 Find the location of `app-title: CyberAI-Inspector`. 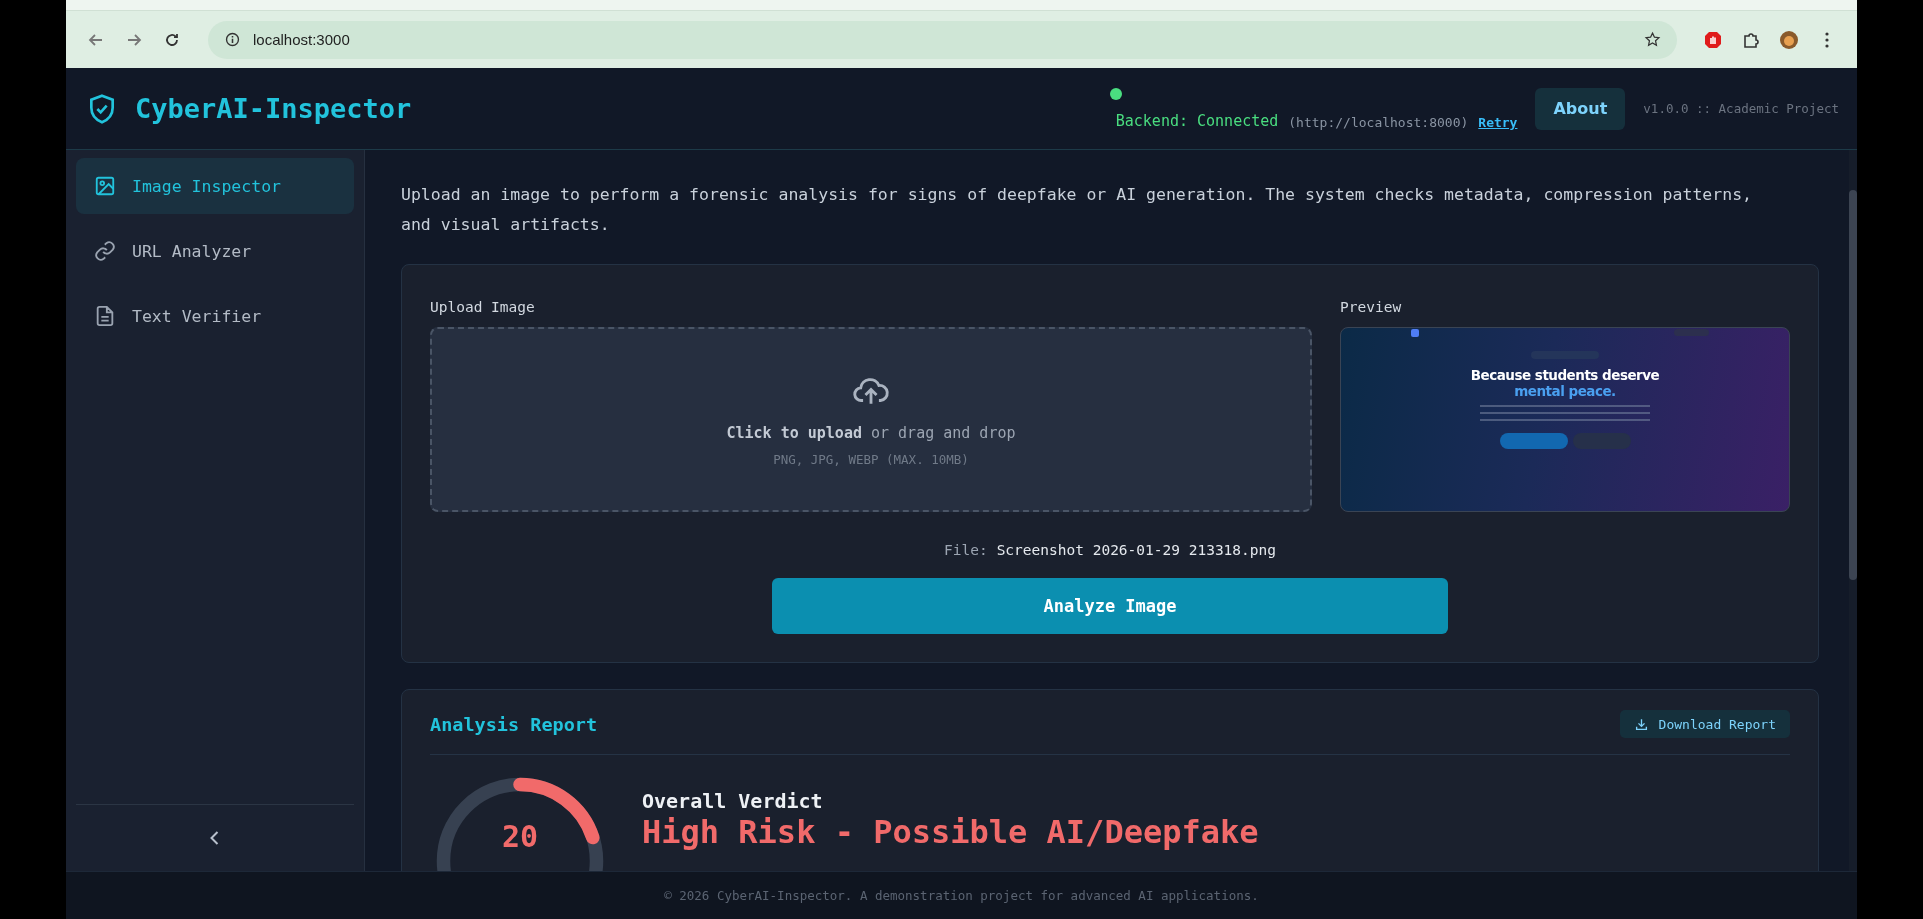

app-title: CyberAI-Inspector is located at coordinates (273, 108).